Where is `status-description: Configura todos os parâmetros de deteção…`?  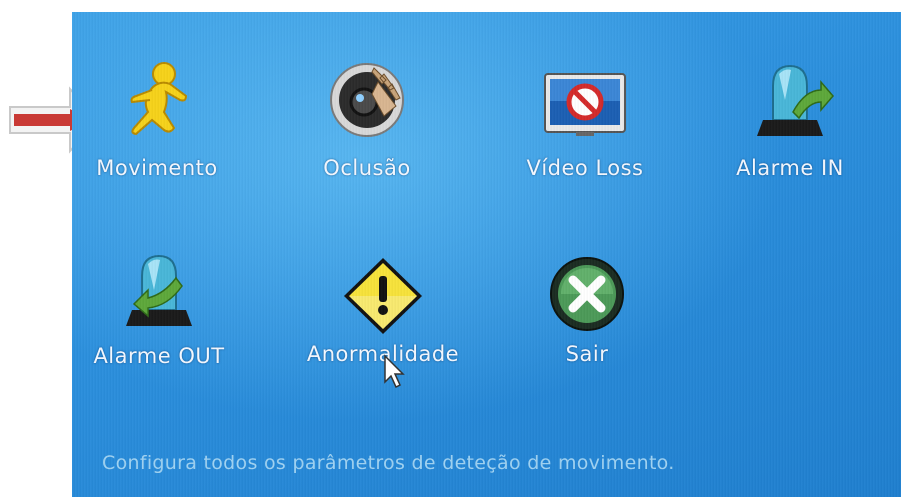 status-description: Configura todos os parâmetros de deteção… is located at coordinates (388, 463).